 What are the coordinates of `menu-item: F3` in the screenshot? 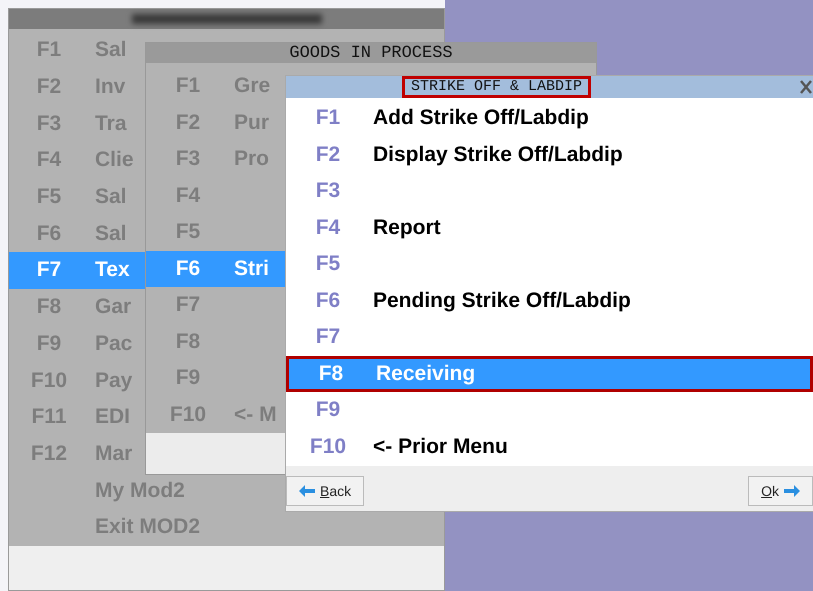 It's located at (549, 191).